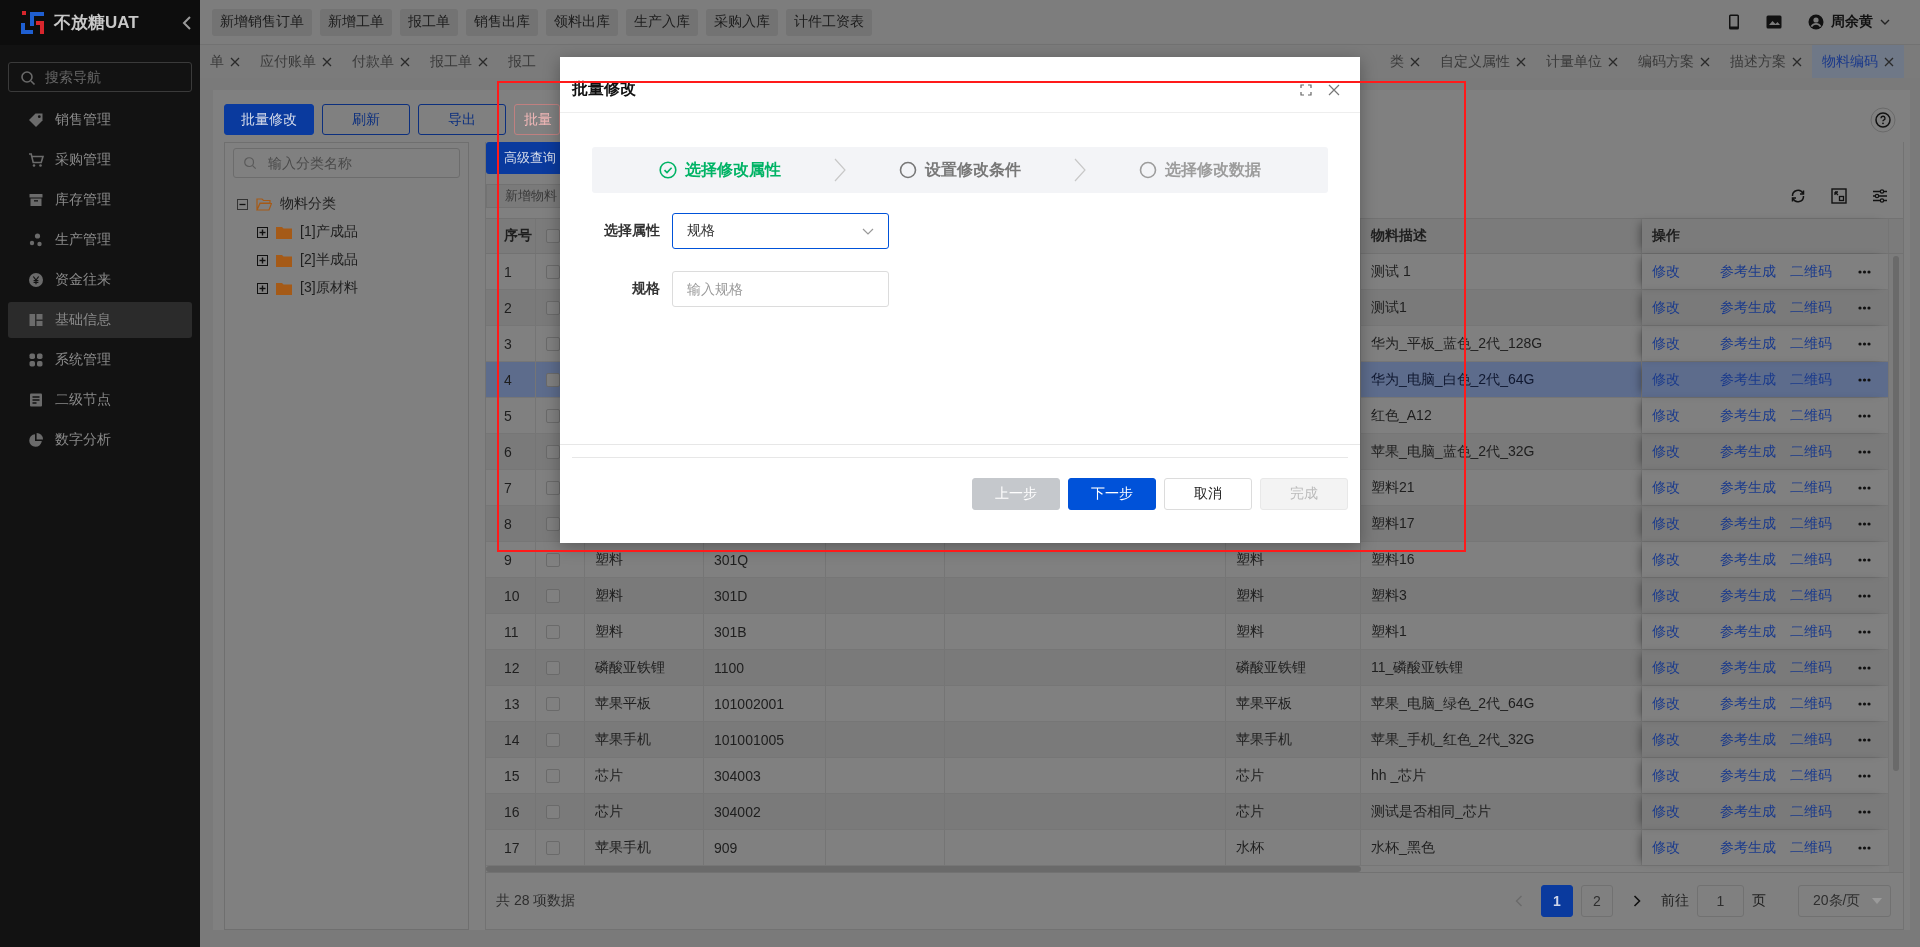 The width and height of the screenshot is (1920, 947). Describe the element at coordinates (1208, 494) in the screenshot. I see `dialog-button: 取消` at that location.